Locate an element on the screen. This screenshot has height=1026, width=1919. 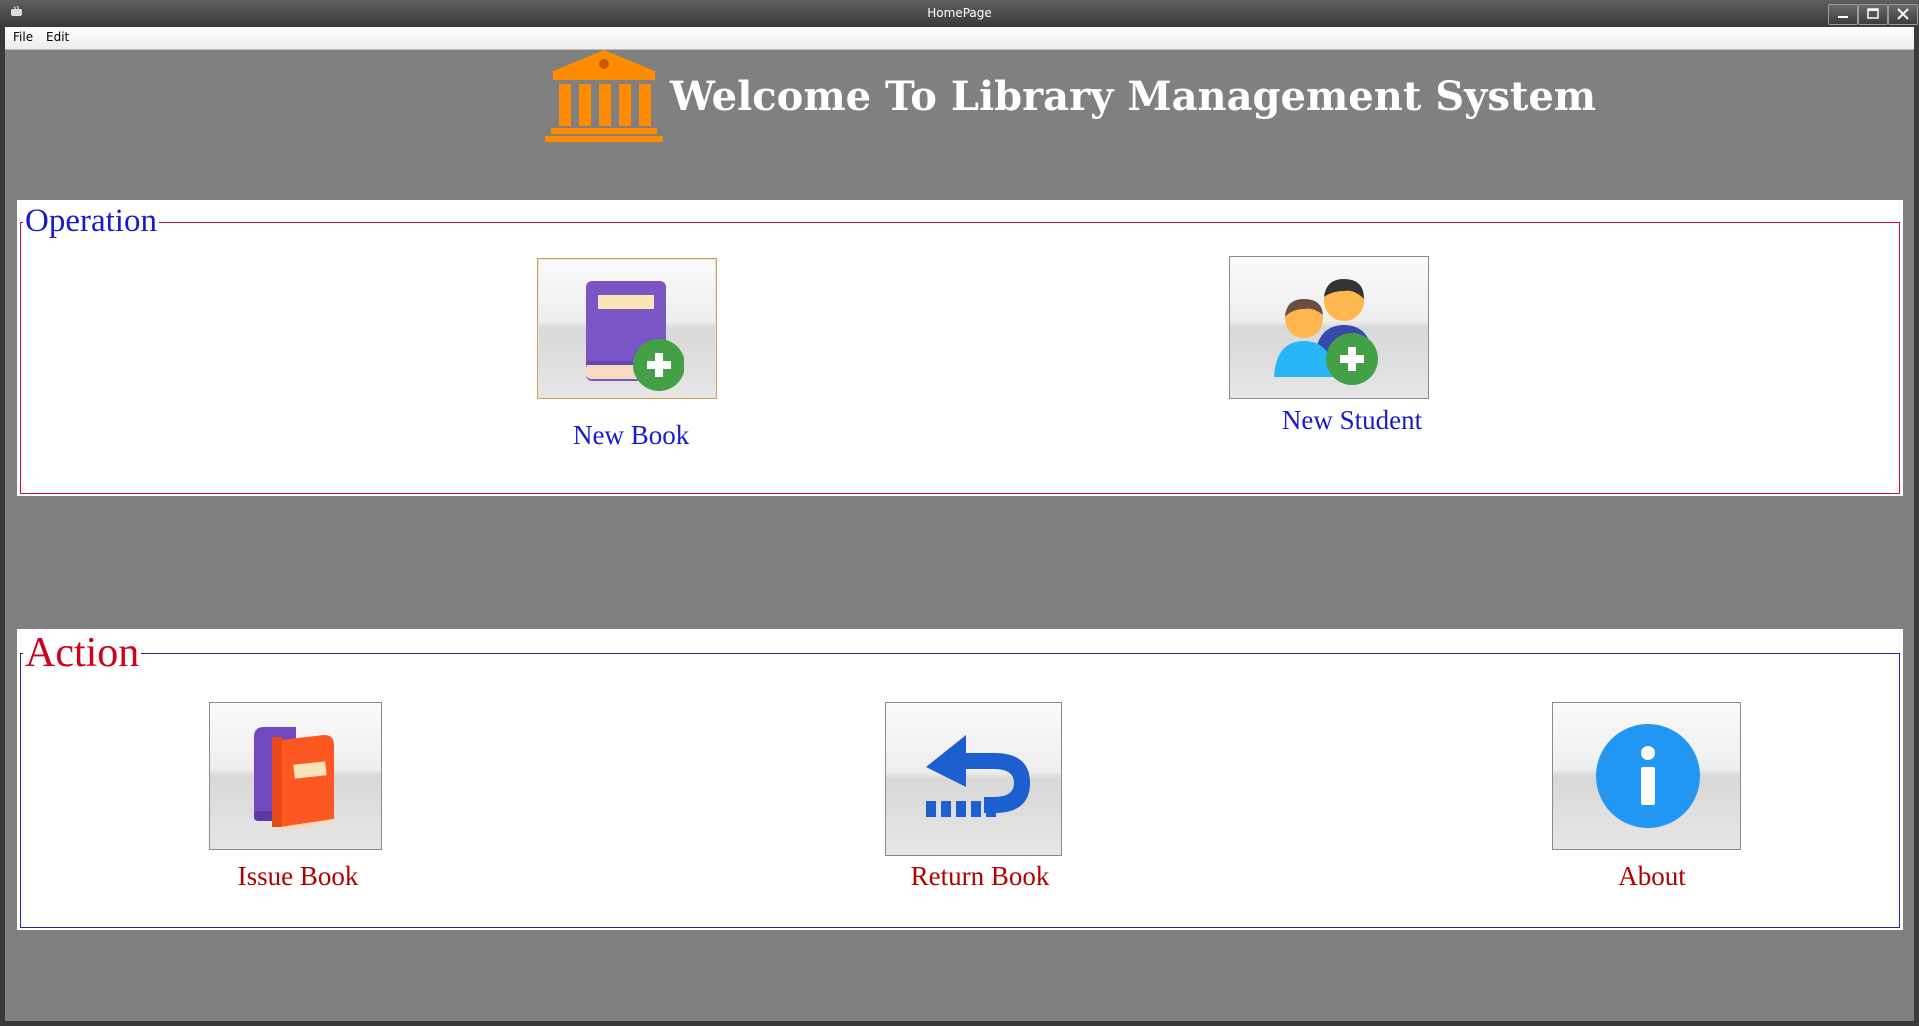
maximize-button is located at coordinates (1873, 14).